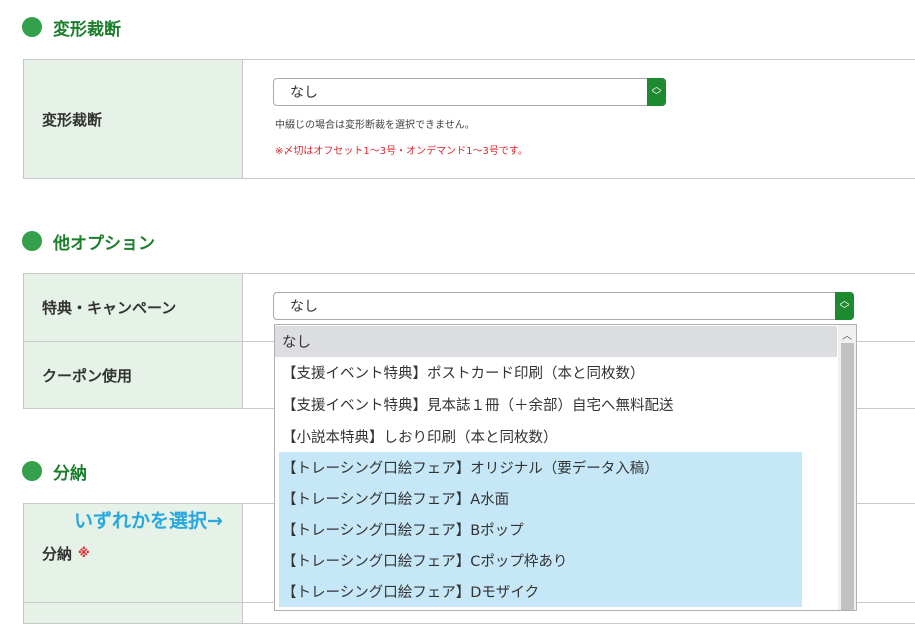  What do you see at coordinates (133, 119) in the screenshot?
I see `row-label-deform: 変形裁断` at bounding box center [133, 119].